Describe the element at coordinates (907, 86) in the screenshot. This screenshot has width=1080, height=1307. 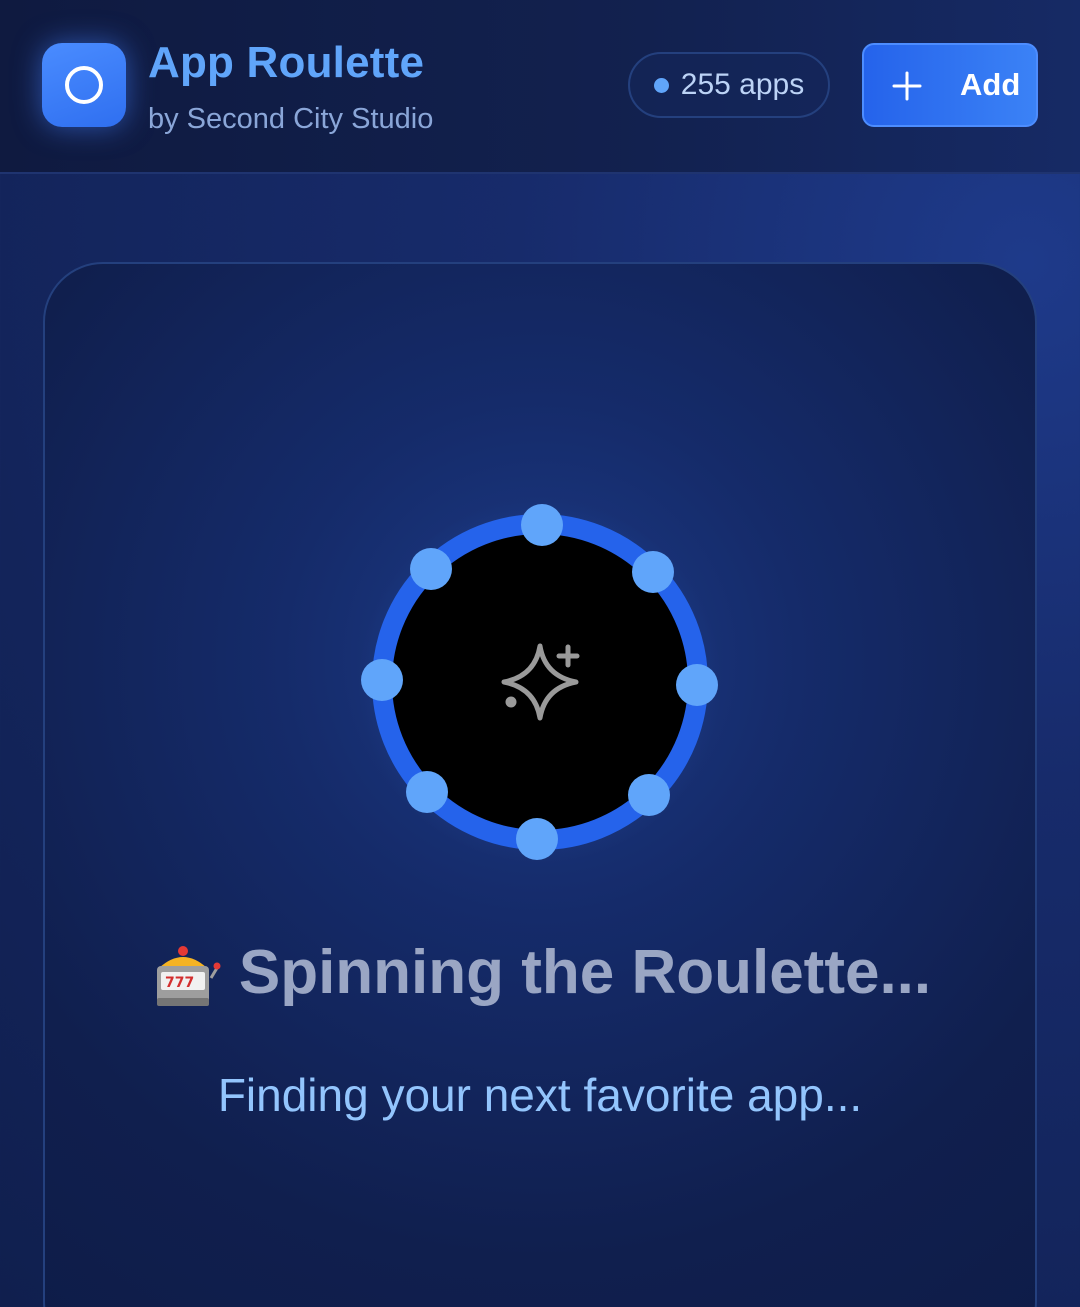
I see `plus-icon` at that location.